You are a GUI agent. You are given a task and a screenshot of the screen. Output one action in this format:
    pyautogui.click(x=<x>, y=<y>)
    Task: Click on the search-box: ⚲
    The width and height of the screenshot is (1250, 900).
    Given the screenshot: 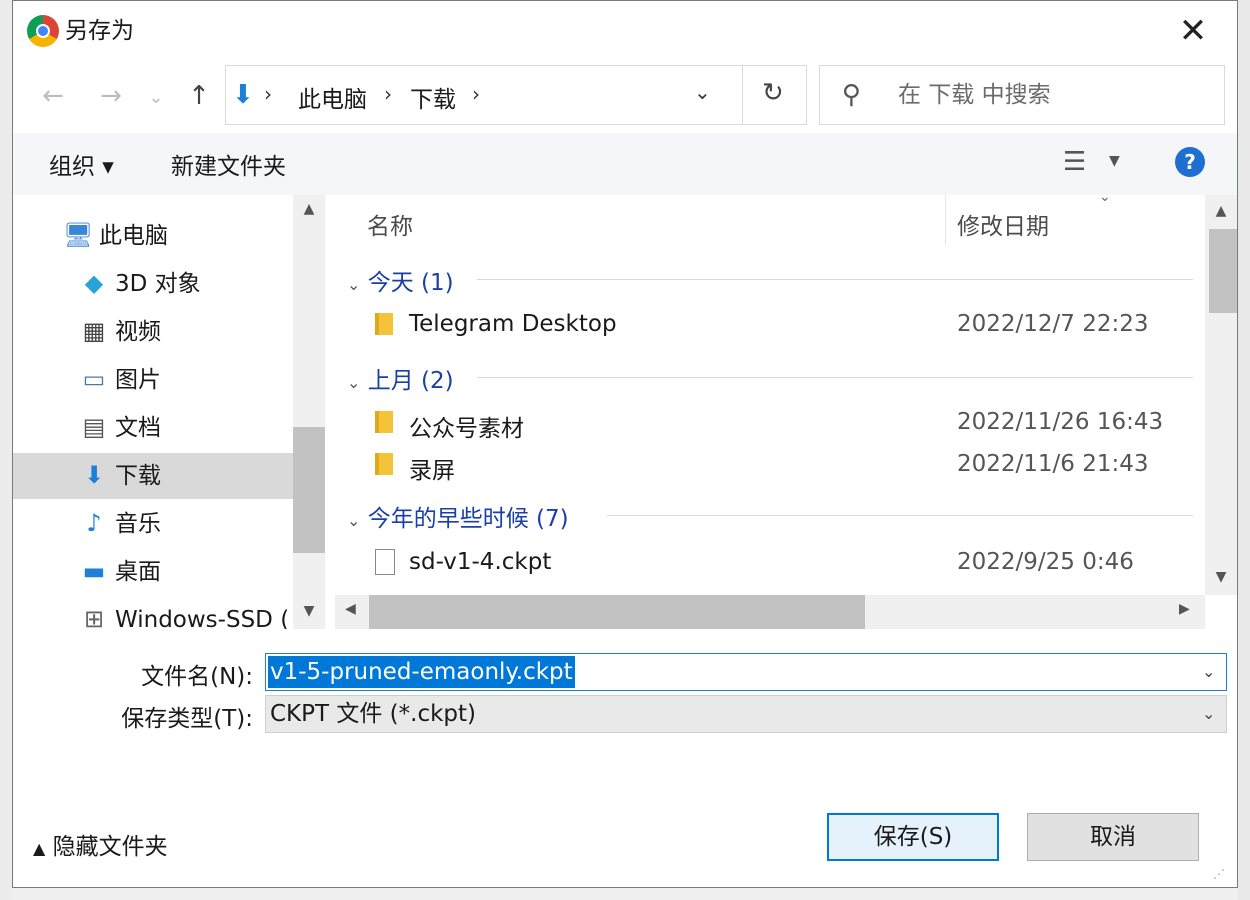 What is the action you would take?
    pyautogui.click(x=1022, y=95)
    